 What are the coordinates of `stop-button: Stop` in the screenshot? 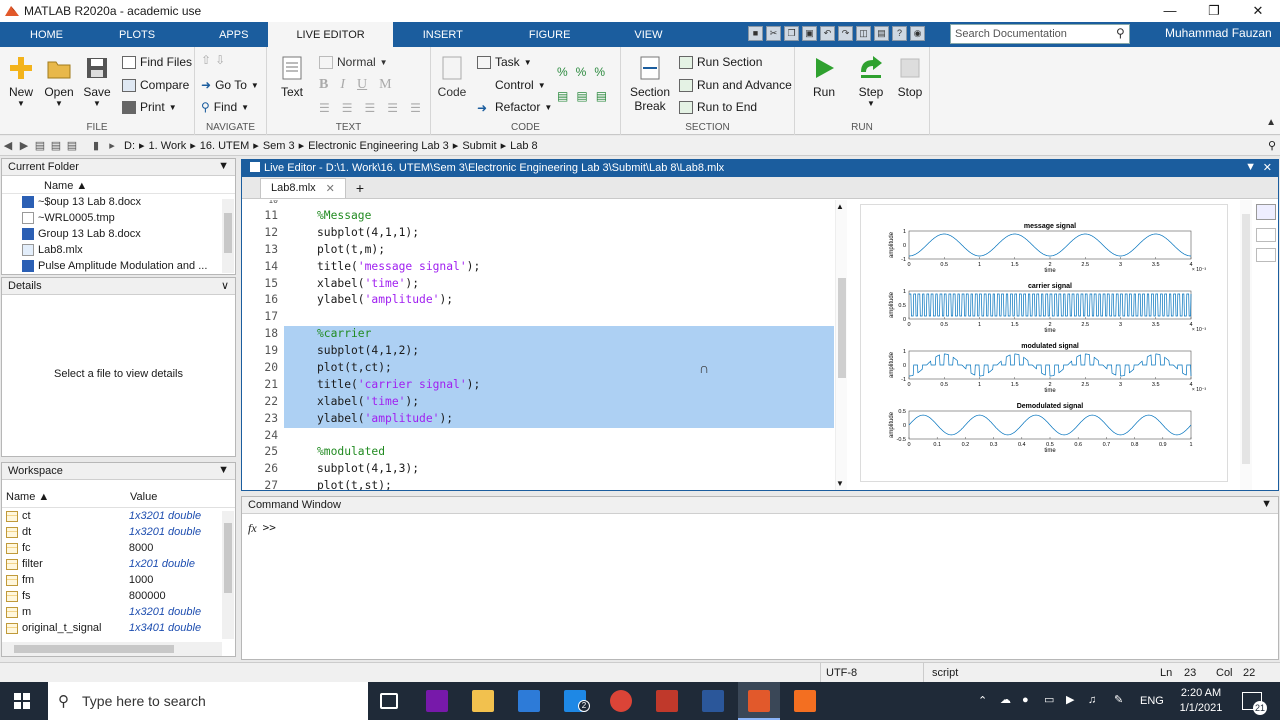 It's located at (910, 77).